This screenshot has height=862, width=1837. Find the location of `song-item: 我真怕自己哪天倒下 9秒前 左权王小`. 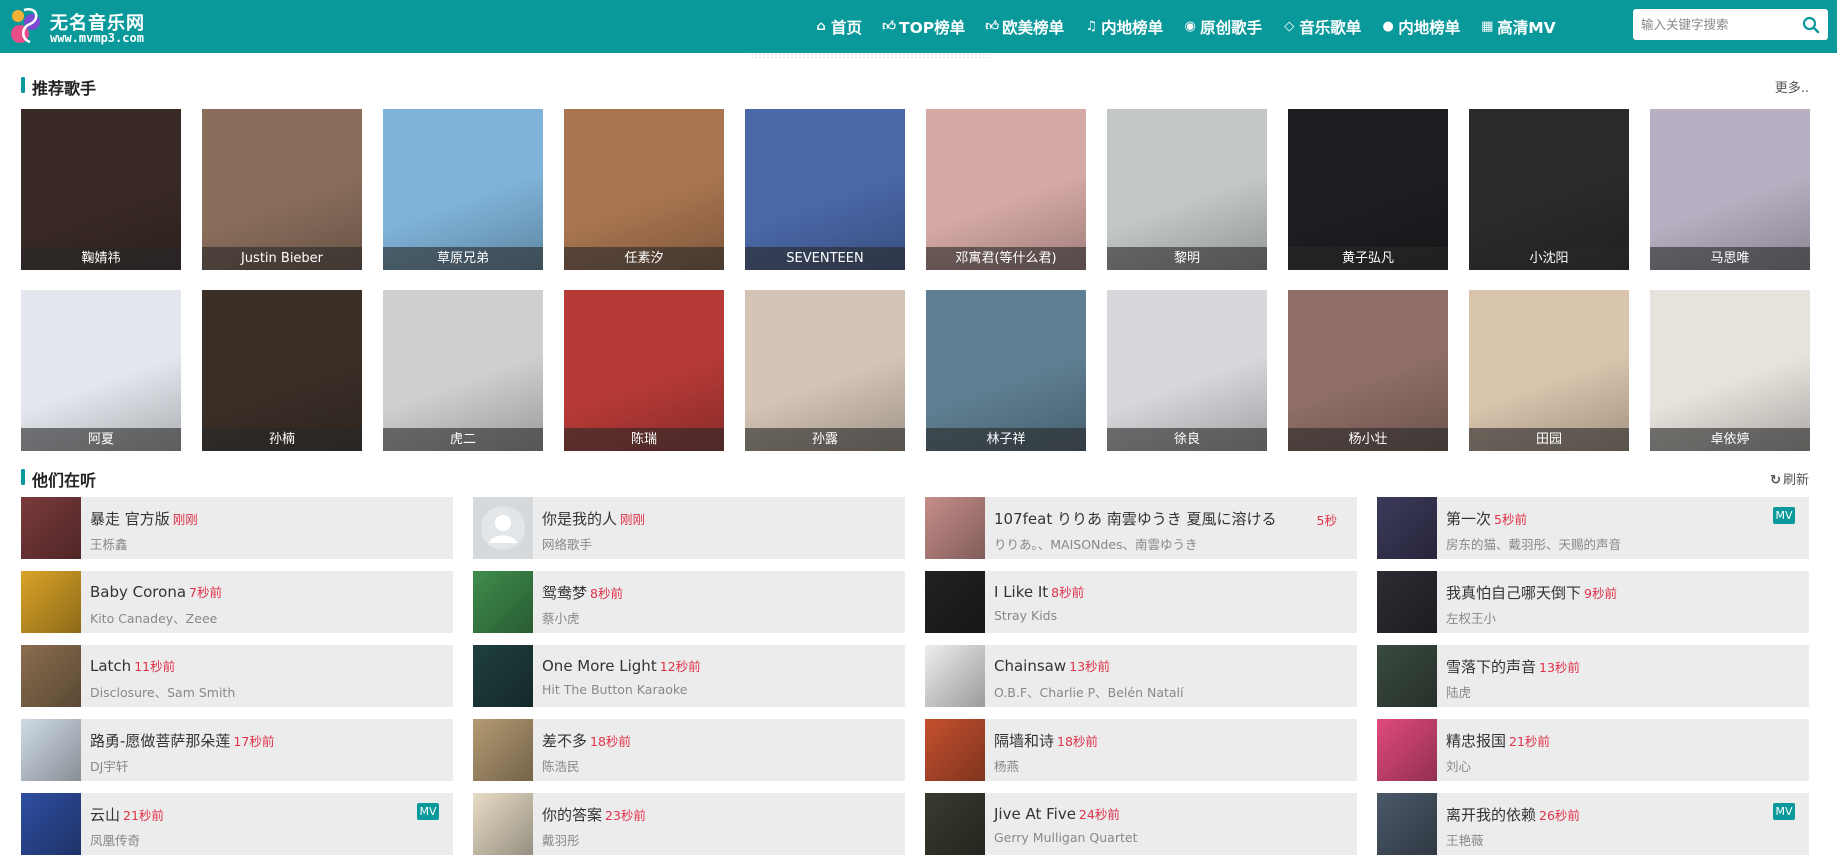

song-item: 我真怕自己哪天倒下 9秒前 左权王小 is located at coordinates (1593, 602).